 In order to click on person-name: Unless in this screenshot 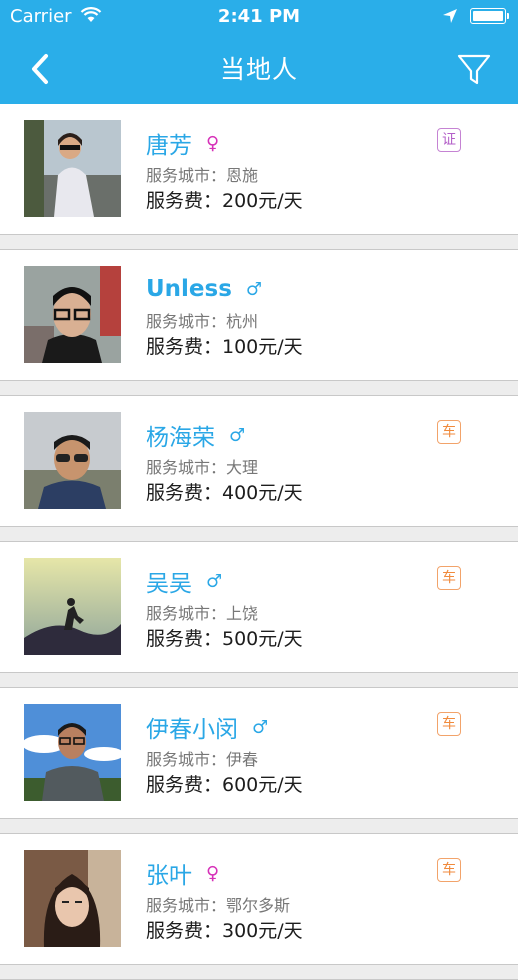, I will do `click(189, 289)`.